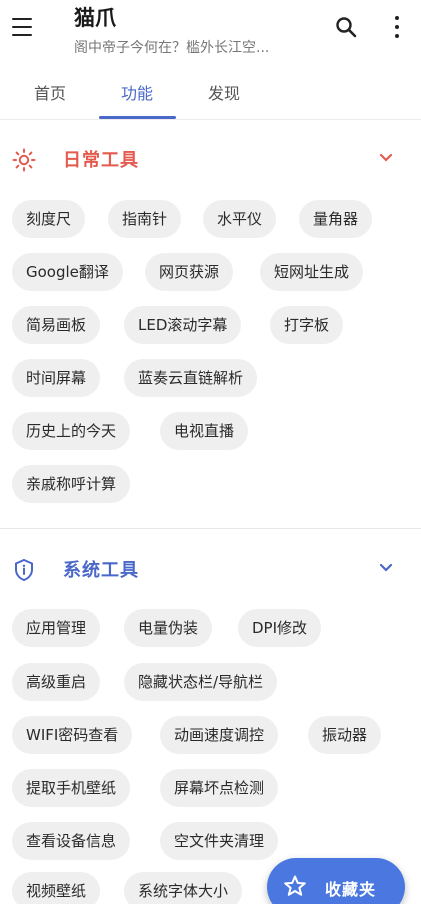  What do you see at coordinates (71, 788) in the screenshot?
I see `chip-tool: 提取手机壁纸` at bounding box center [71, 788].